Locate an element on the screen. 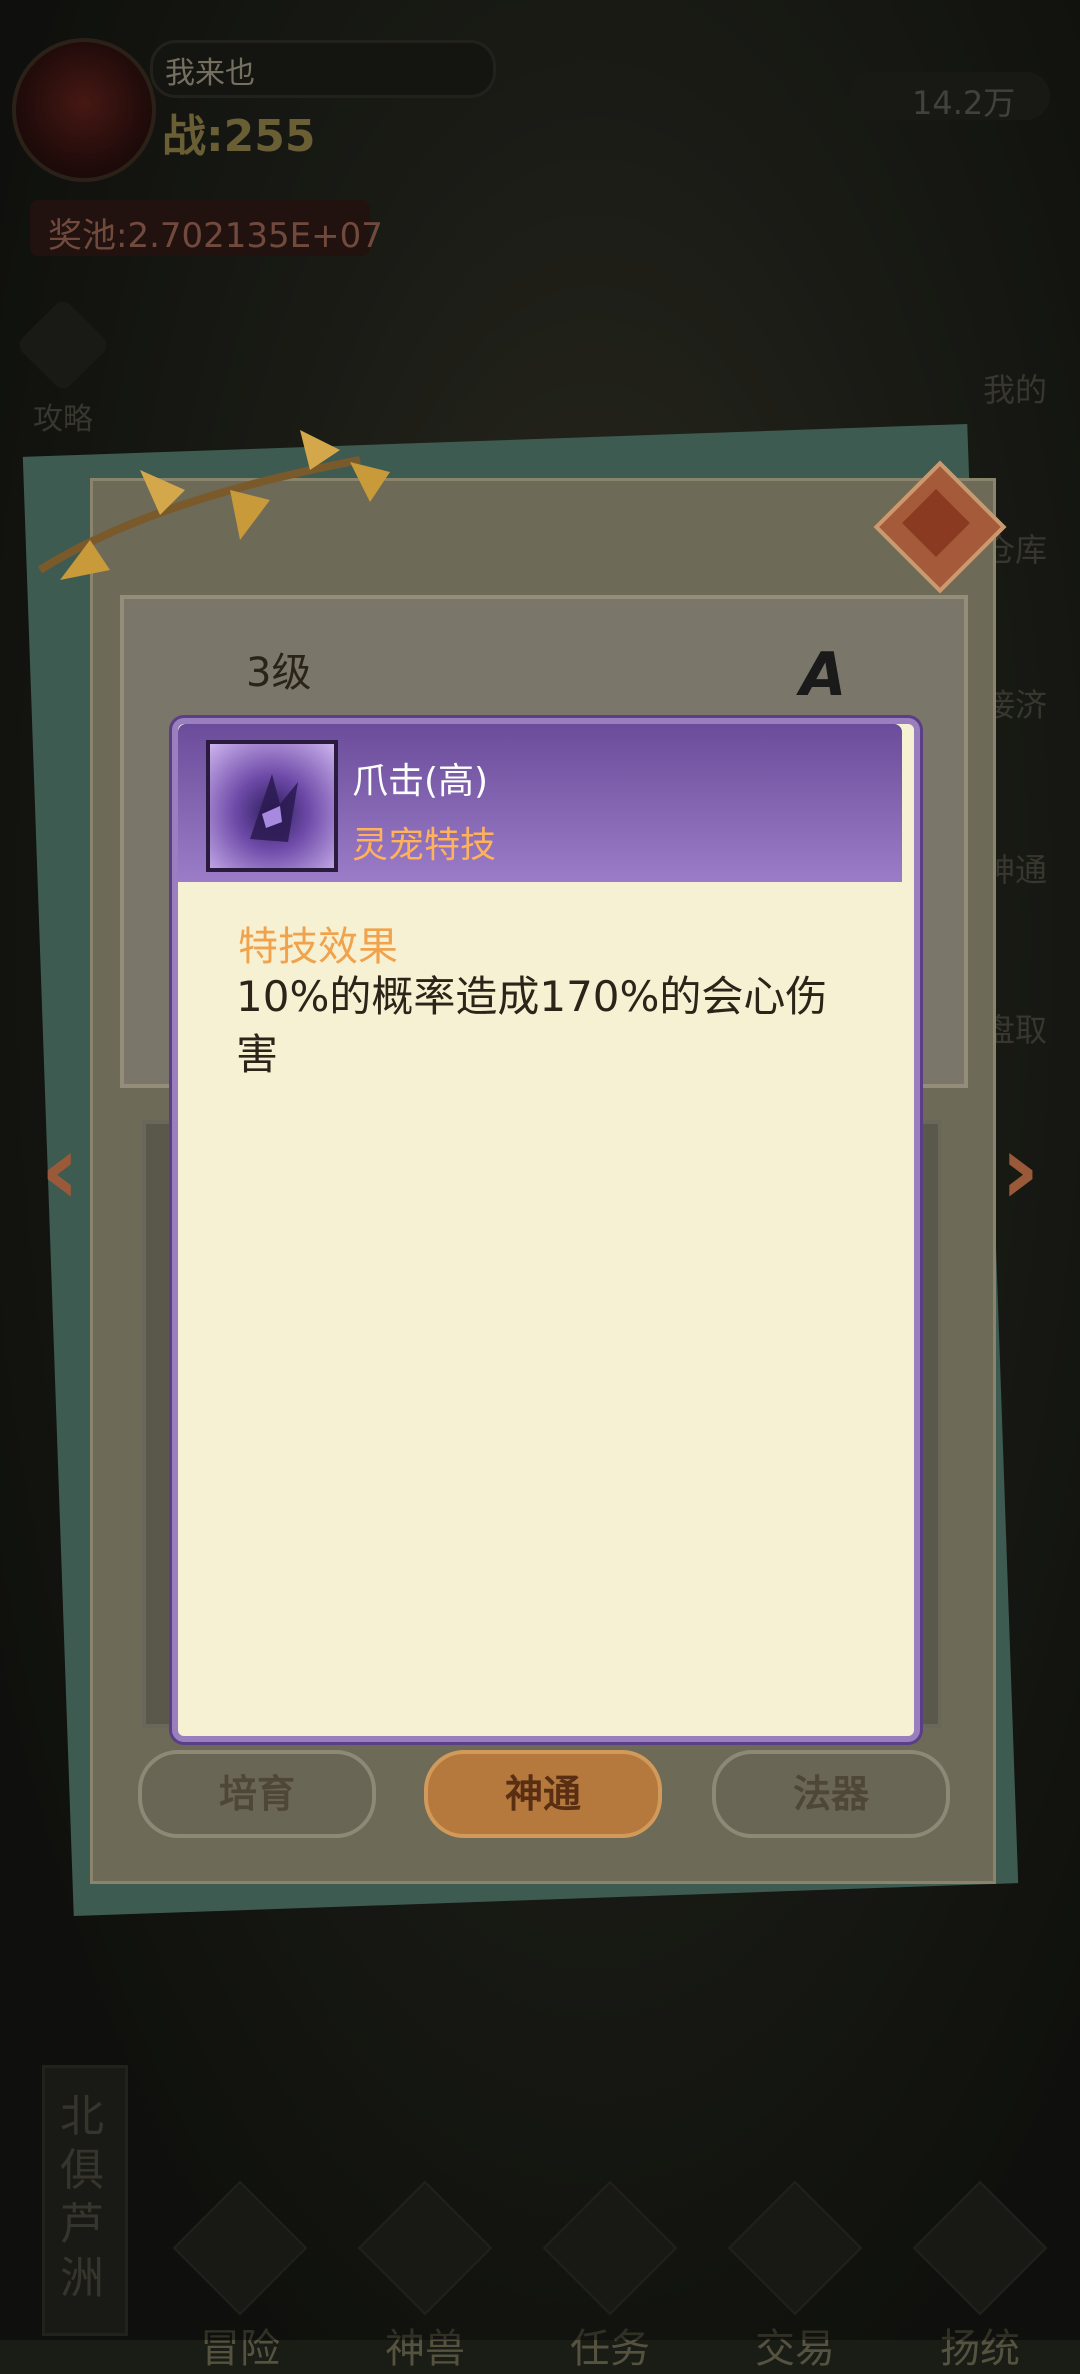 Image resolution: width=1080 pixels, height=2374 pixels. pet-grade-badge: A is located at coordinates (823, 675).